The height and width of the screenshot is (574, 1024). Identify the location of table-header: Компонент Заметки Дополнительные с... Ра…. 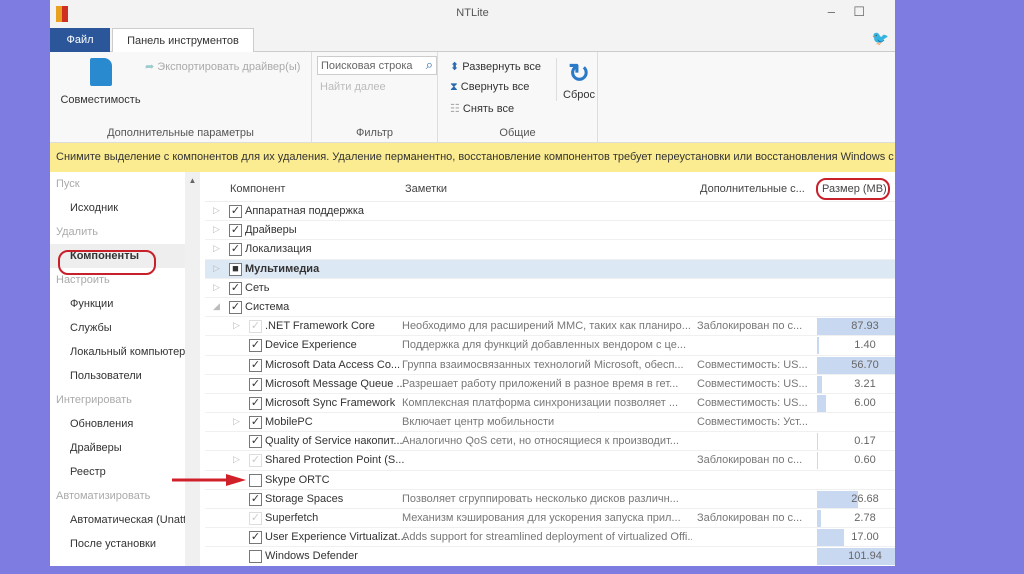
(550, 187).